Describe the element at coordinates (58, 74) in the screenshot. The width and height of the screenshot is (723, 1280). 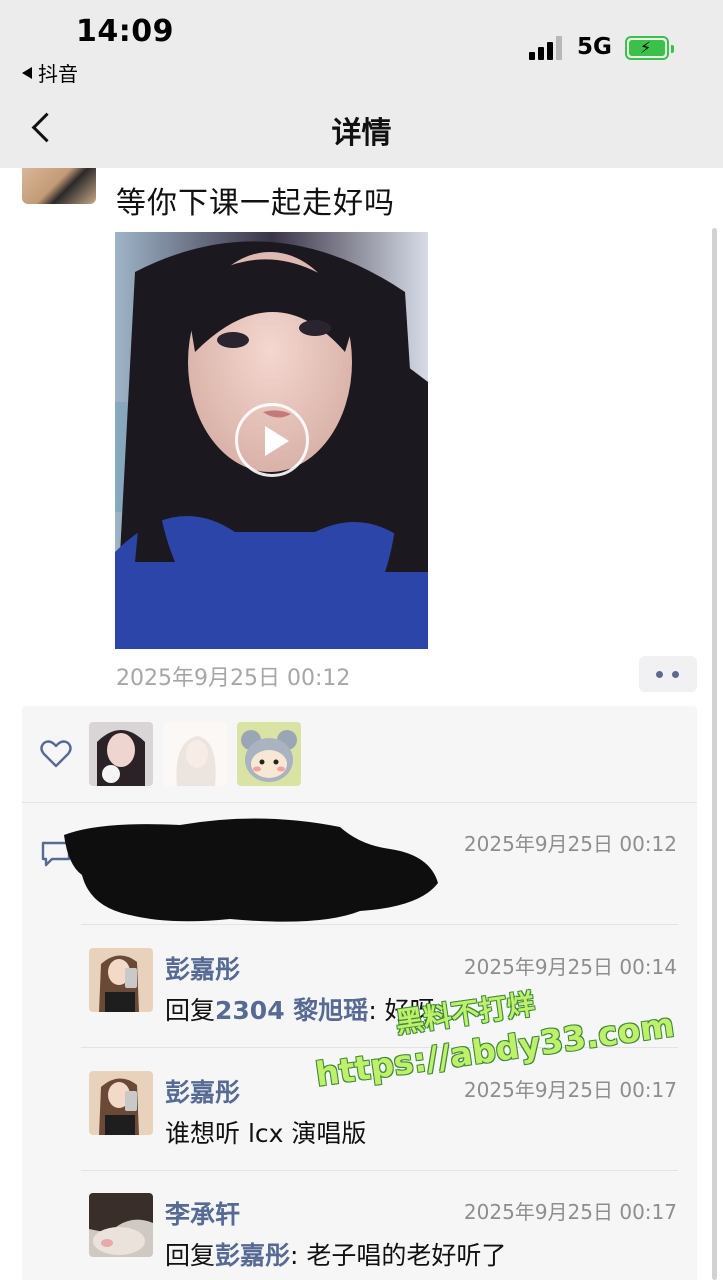
I see `back-app-label: 抖音` at that location.